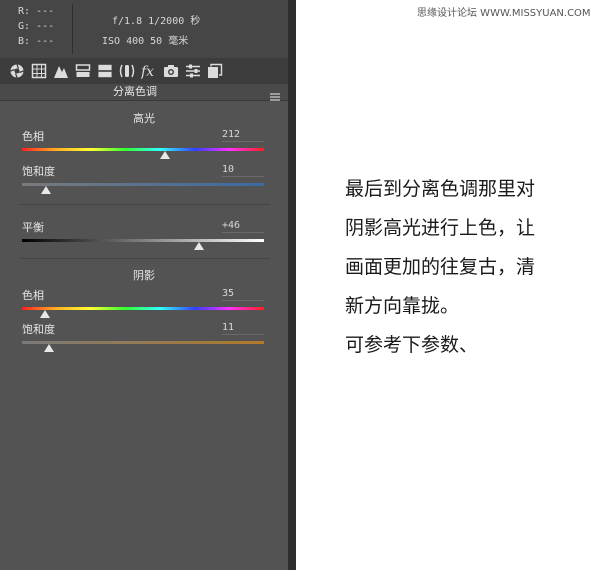  What do you see at coordinates (105, 71) in the screenshot?
I see `split-toning-icon` at bounding box center [105, 71].